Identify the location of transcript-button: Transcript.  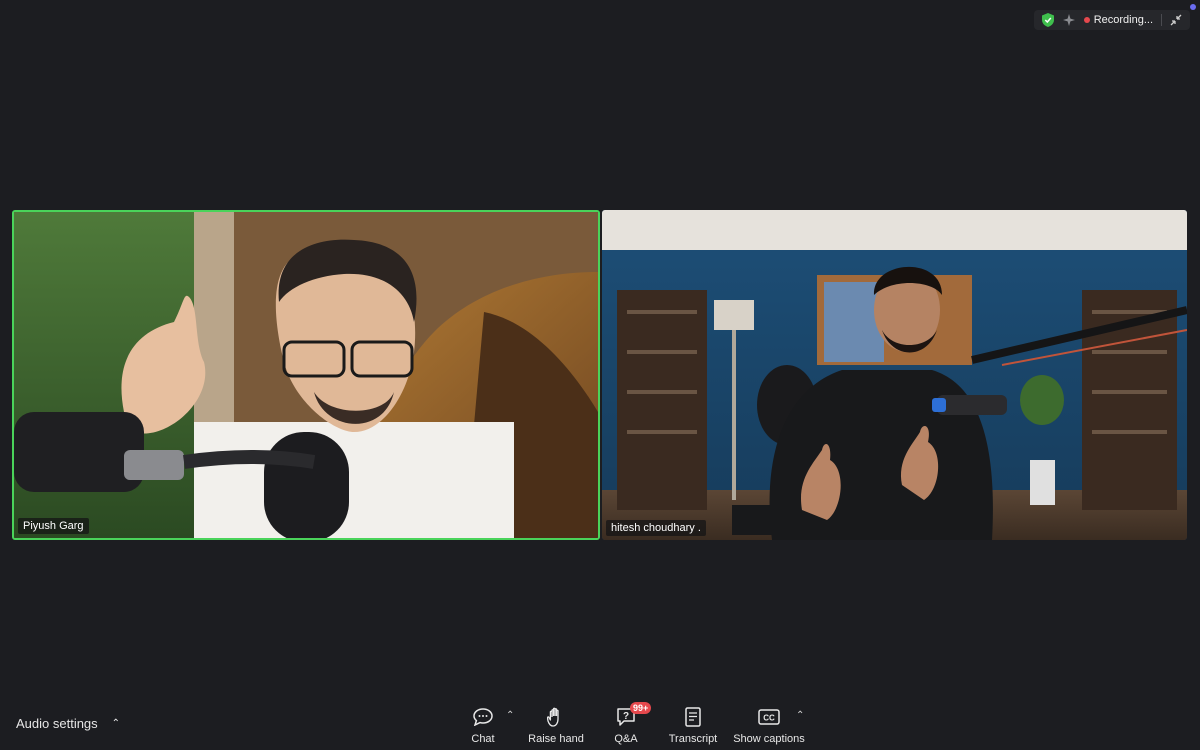
(693, 724).